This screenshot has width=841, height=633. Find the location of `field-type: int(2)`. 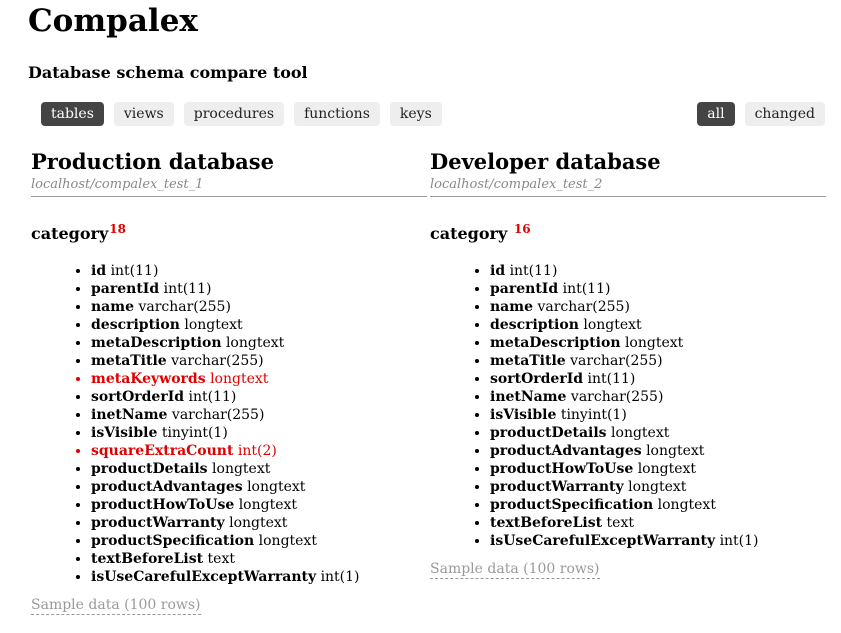

field-type: int(2) is located at coordinates (257, 451).